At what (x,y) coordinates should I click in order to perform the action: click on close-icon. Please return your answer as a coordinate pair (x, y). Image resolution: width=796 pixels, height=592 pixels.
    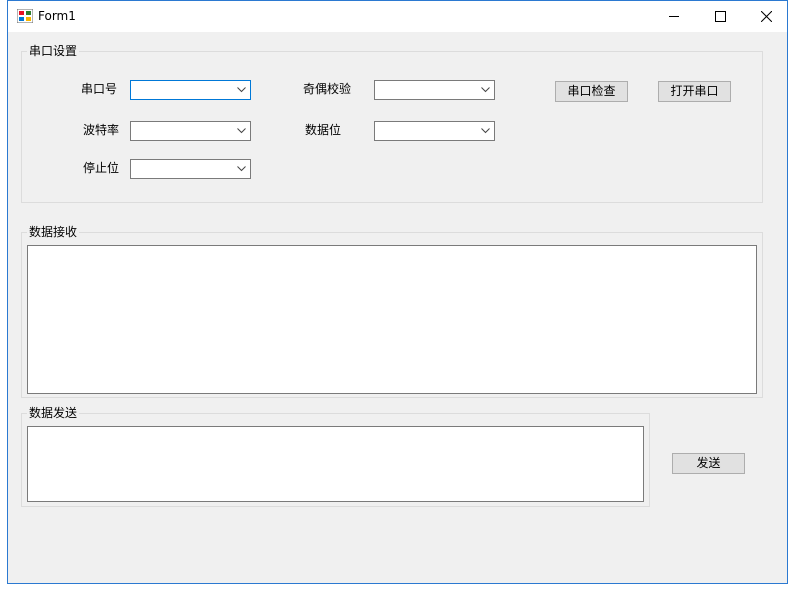
    Looking at the image, I should click on (766, 16).